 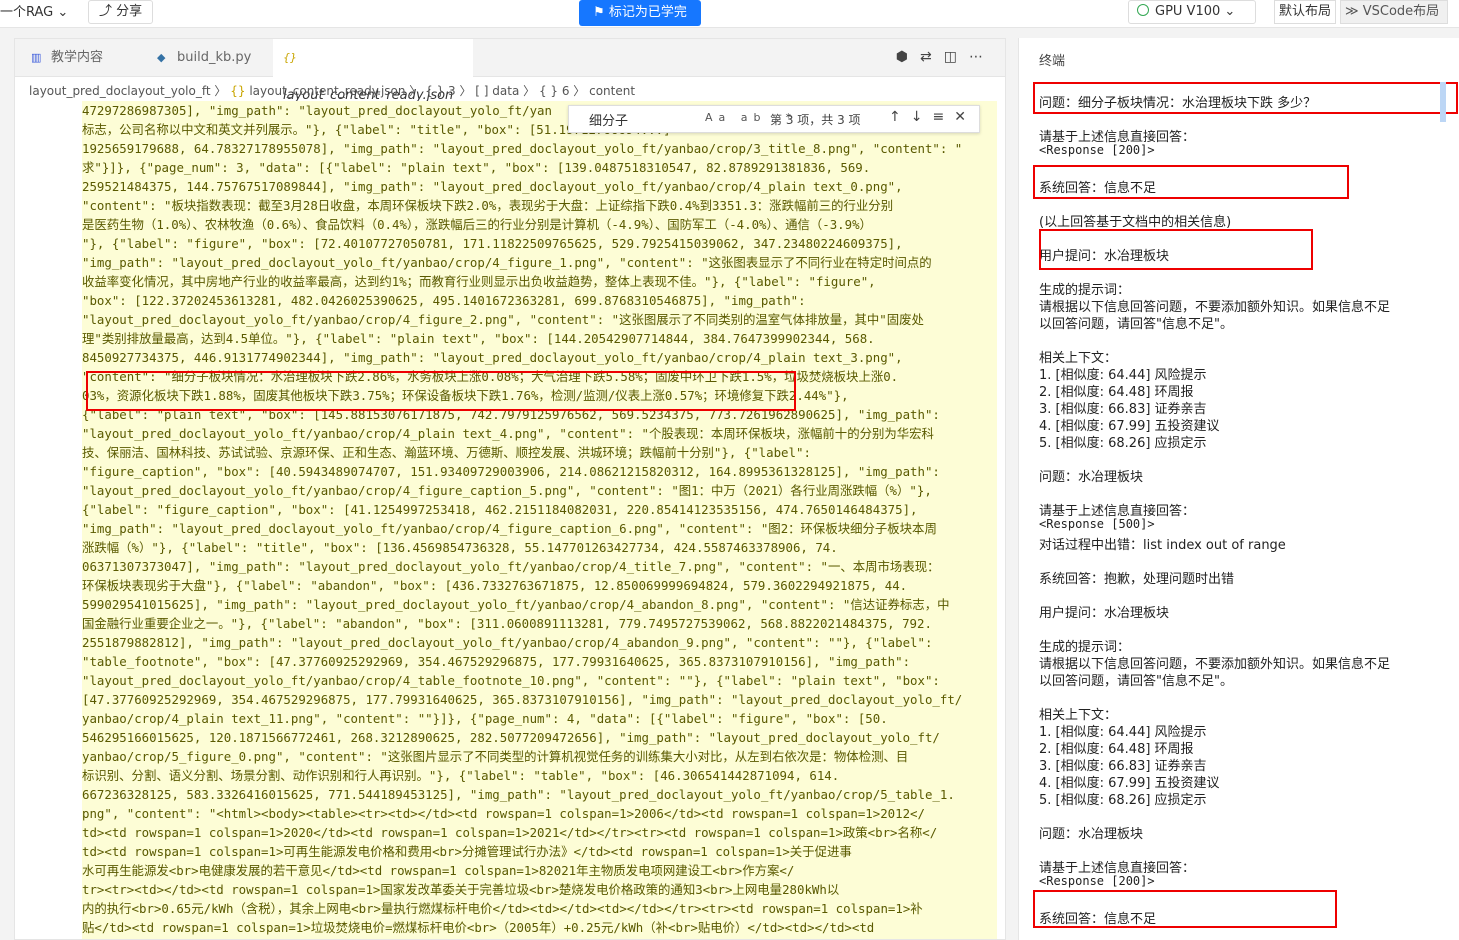 What do you see at coordinates (647, 12) in the screenshot?
I see `mark-learned-label: 标记为已学完` at bounding box center [647, 12].